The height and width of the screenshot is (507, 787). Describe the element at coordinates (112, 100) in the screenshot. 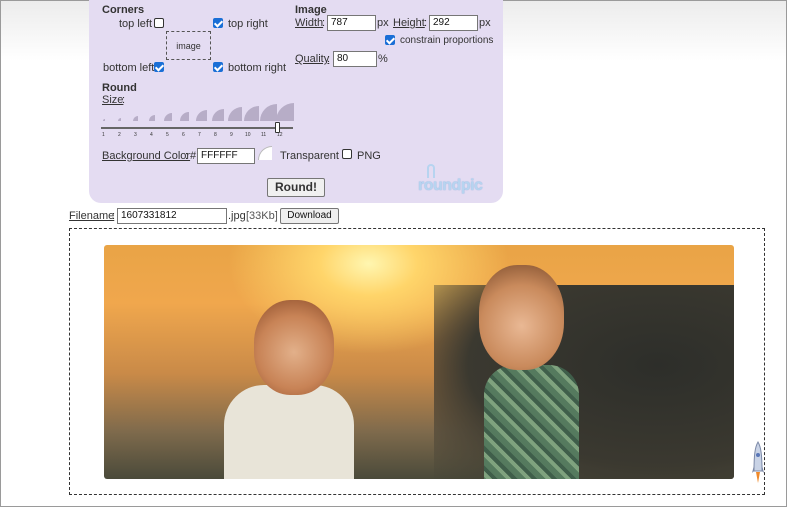

I see `size-label: Size` at that location.